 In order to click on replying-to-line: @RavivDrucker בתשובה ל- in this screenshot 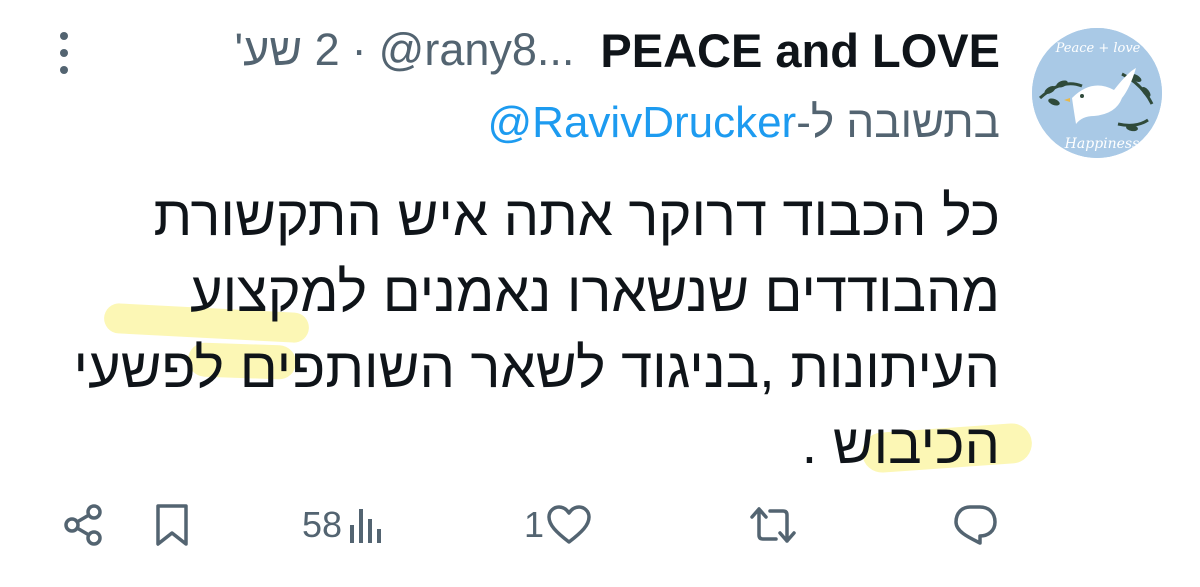, I will do `click(744, 123)`.